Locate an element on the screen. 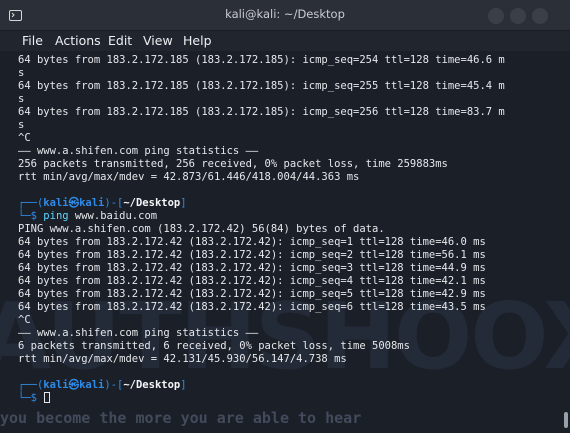 The image size is (570, 433). menu-view: View is located at coordinates (158, 40).